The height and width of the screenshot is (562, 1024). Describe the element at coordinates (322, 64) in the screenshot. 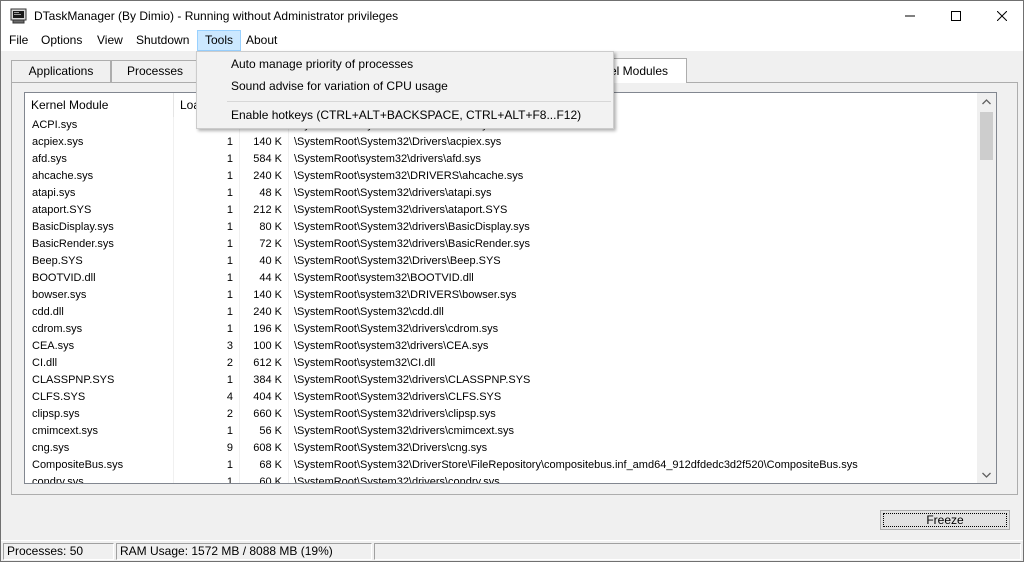

I see `menu-item-auto-manage-priority: Auto manage priority of processes` at that location.